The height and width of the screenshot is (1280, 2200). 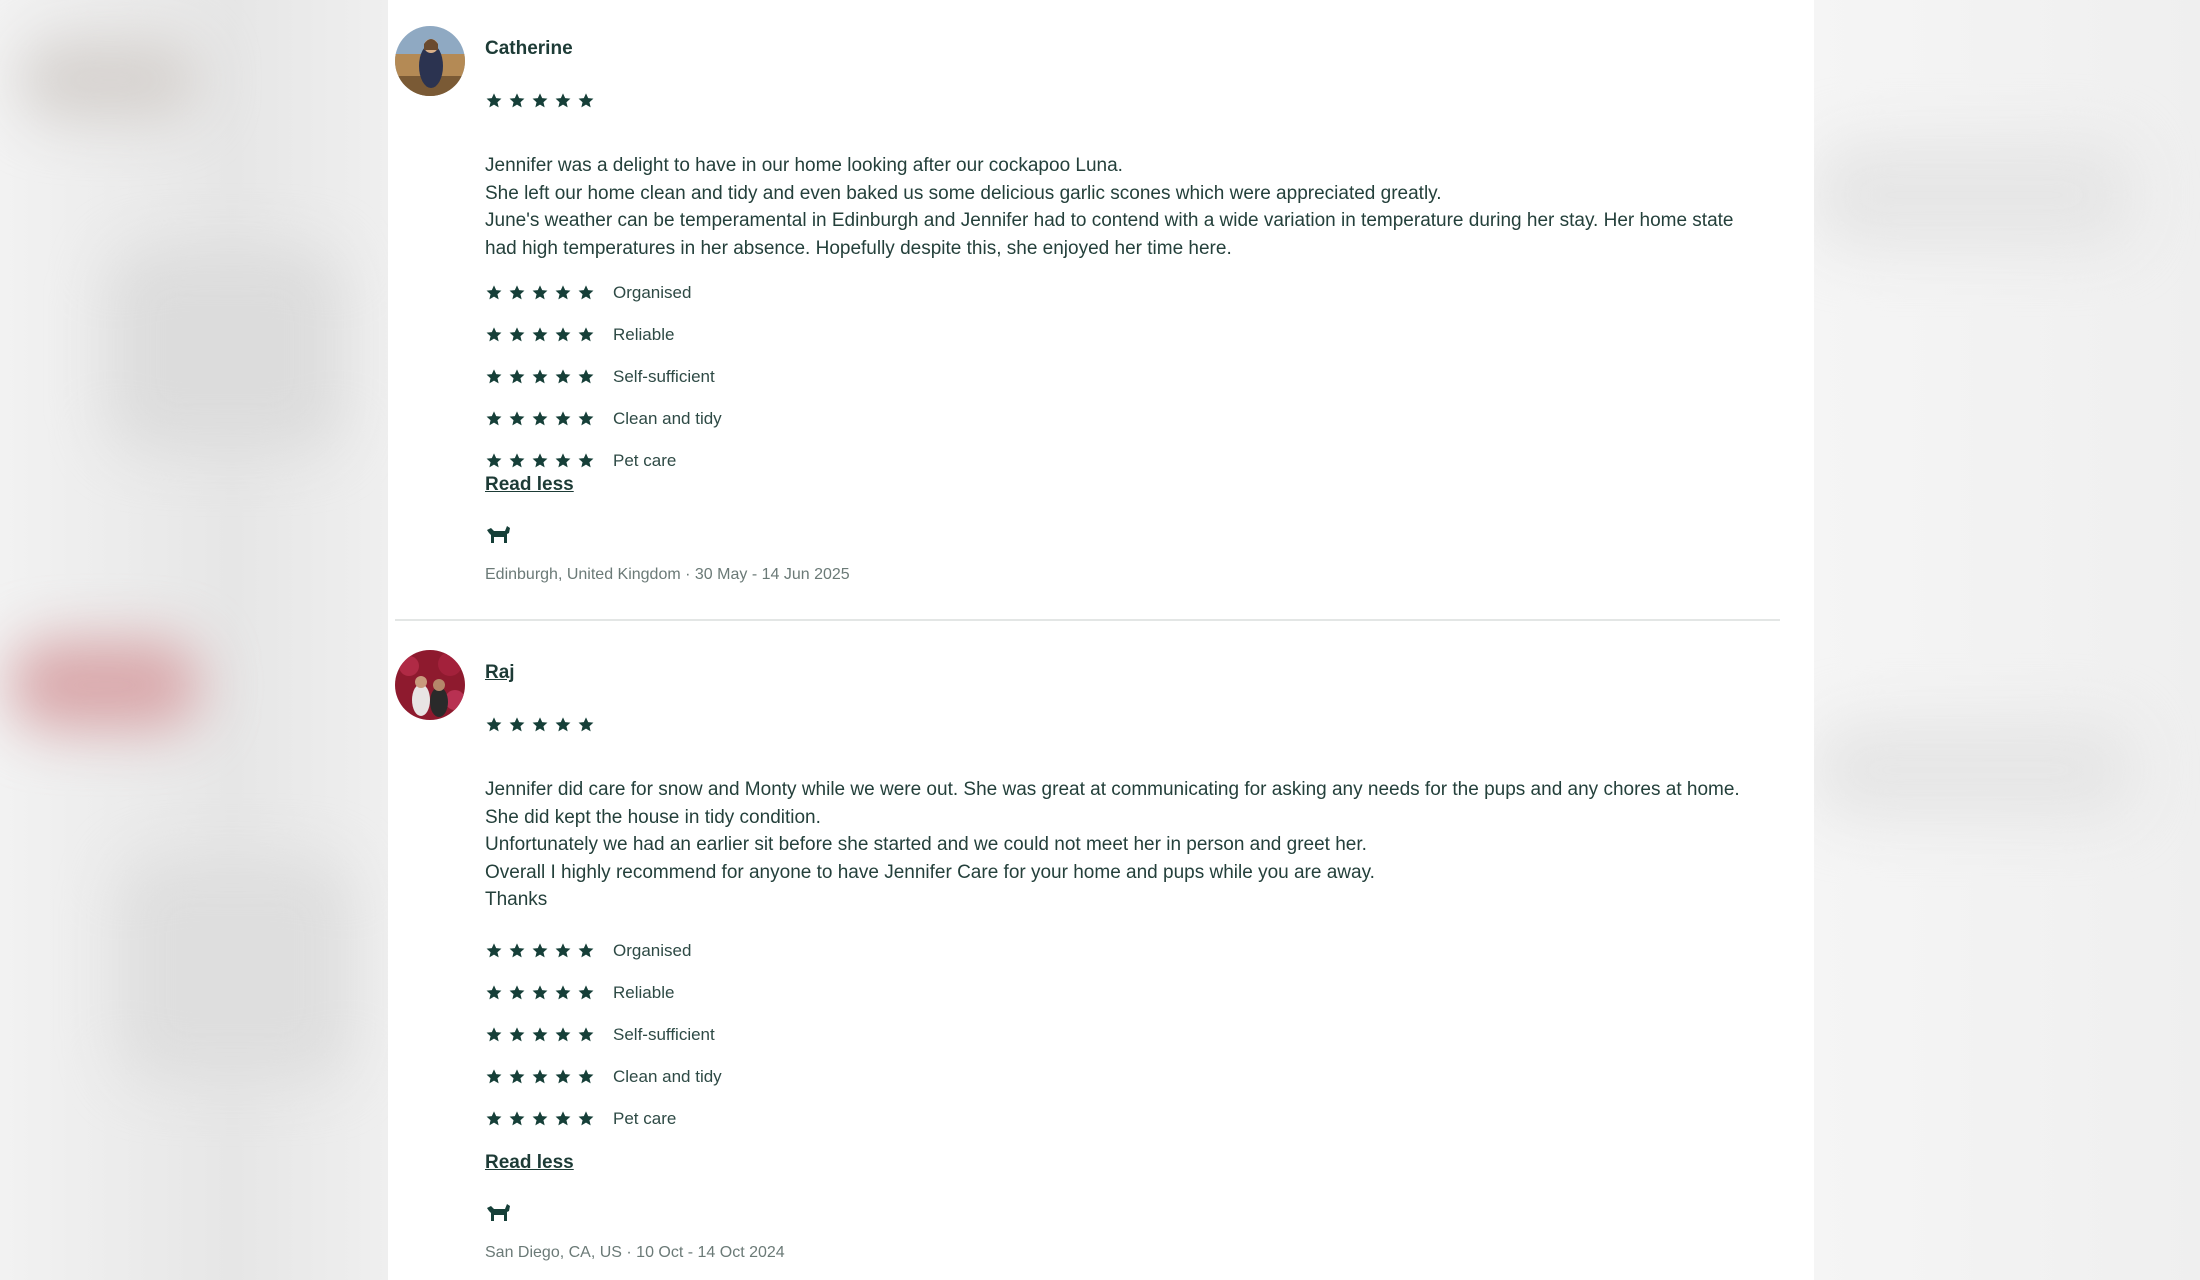 I want to click on criterion-label: Reliable, so click(x=644, y=334).